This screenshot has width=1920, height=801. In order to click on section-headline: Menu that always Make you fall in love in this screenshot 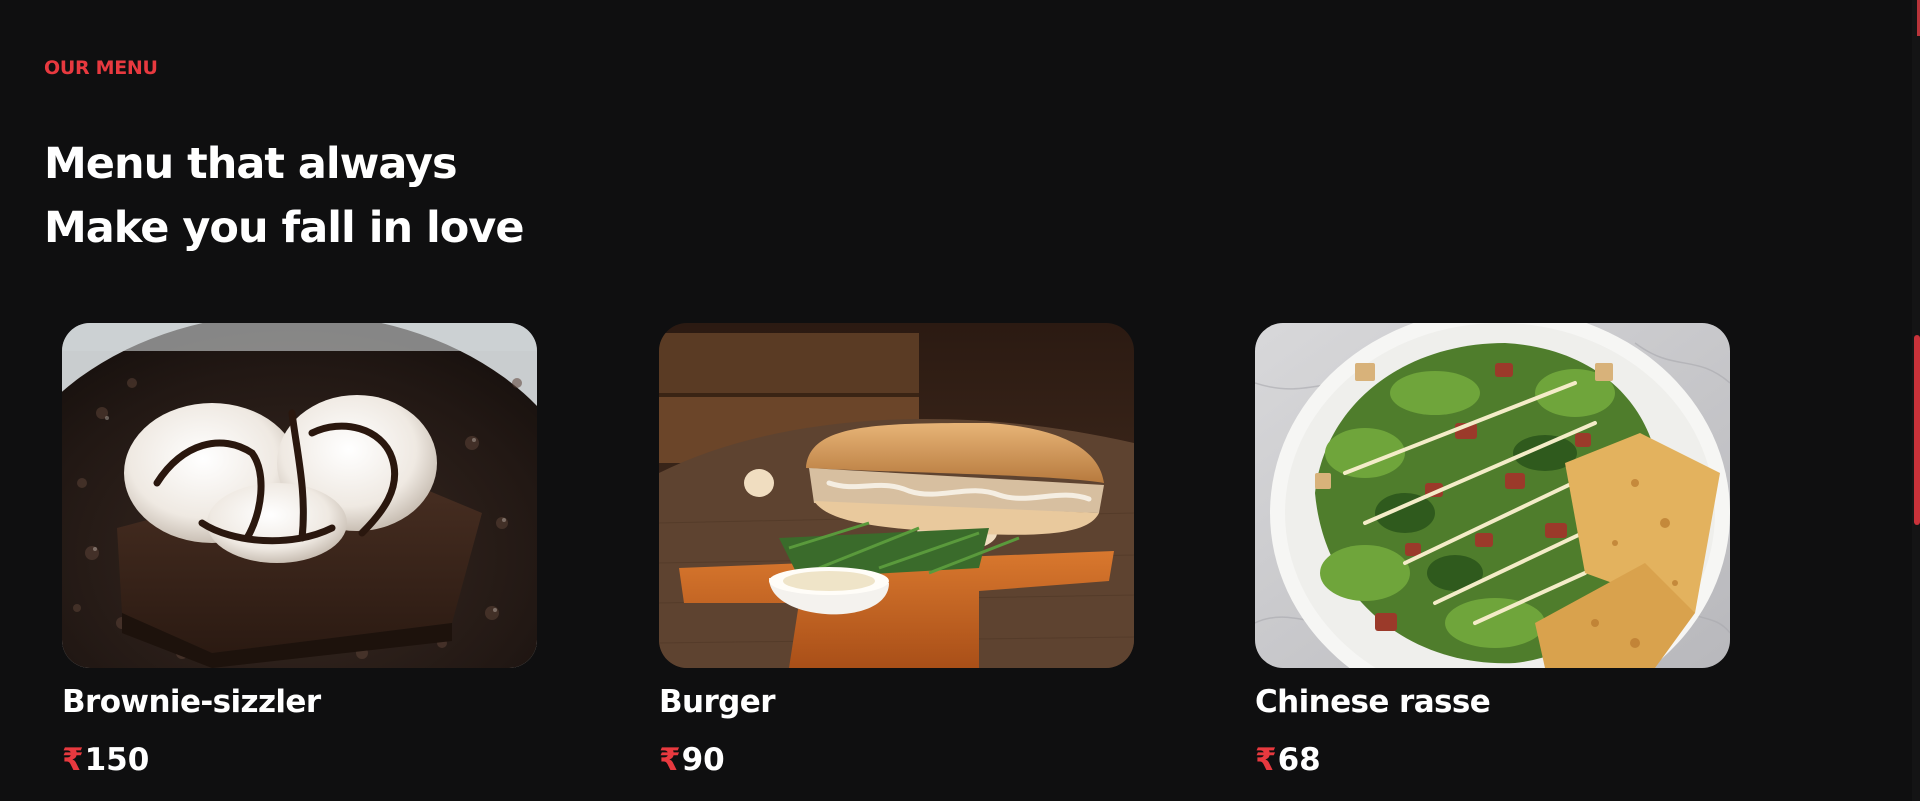, I will do `click(284, 196)`.